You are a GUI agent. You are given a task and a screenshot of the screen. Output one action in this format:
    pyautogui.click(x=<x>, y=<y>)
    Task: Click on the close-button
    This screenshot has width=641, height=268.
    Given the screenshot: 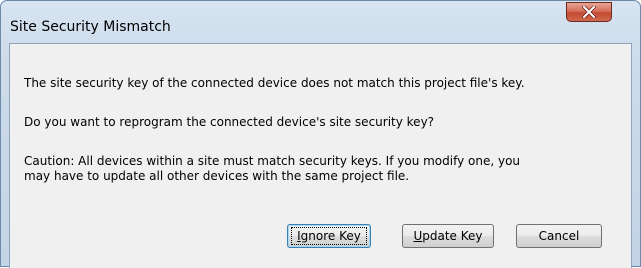 What is the action you would take?
    pyautogui.click(x=589, y=12)
    